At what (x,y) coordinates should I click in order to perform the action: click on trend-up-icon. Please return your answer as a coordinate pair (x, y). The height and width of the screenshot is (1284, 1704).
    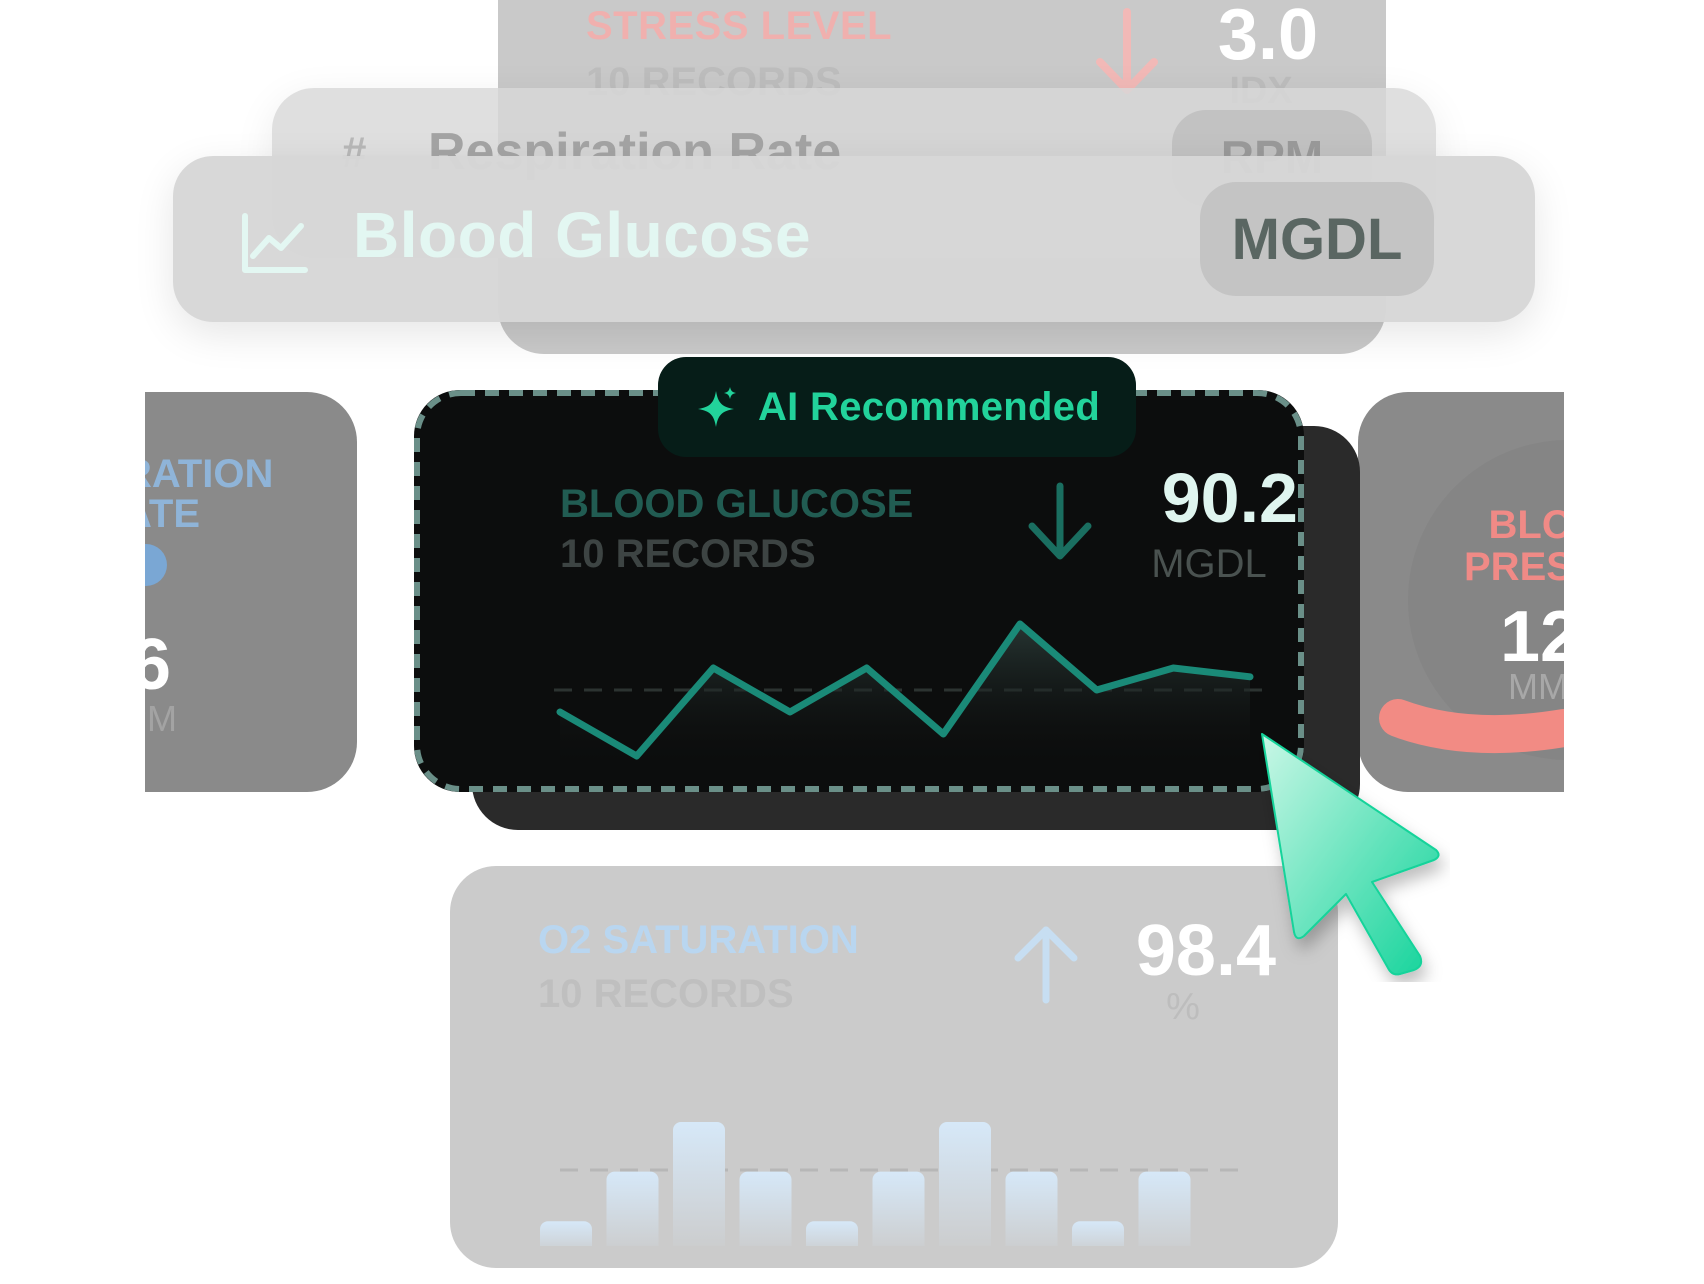
    Looking at the image, I should click on (1046, 965).